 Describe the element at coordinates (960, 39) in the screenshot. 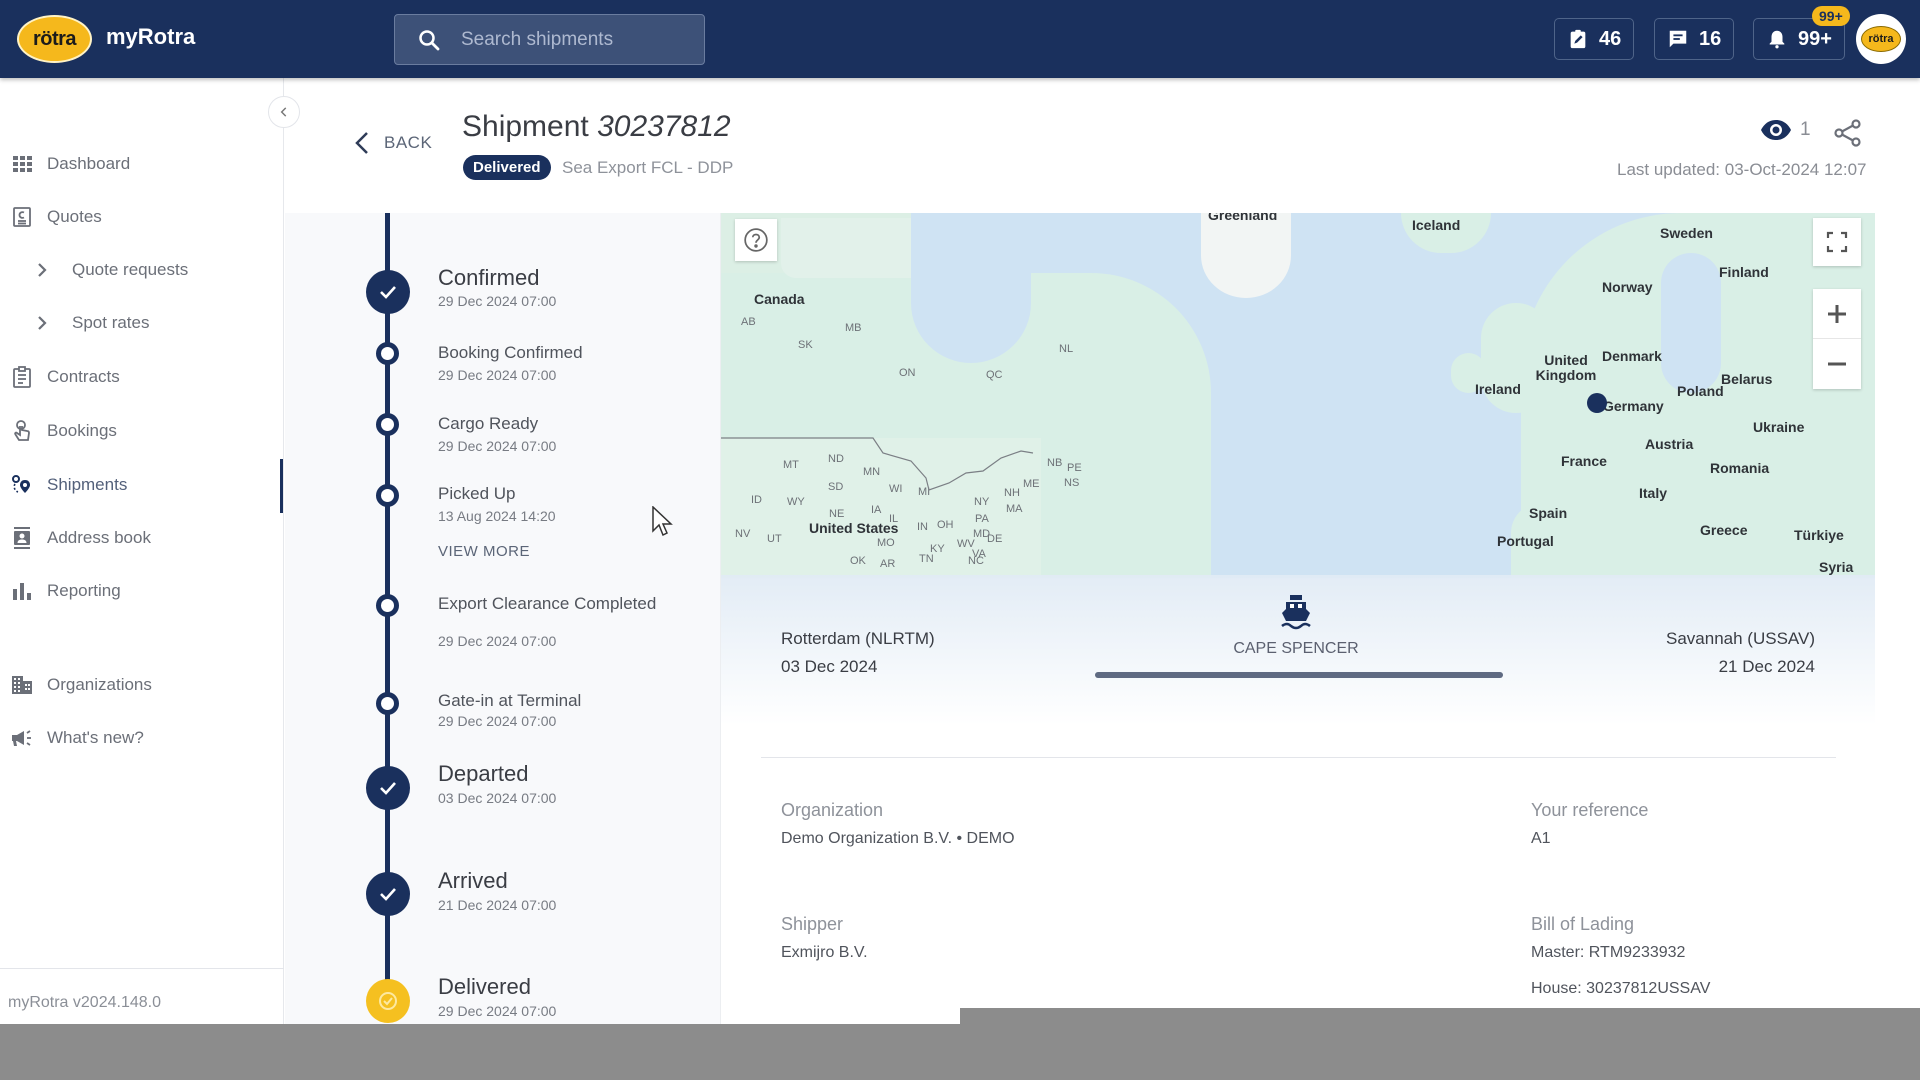

I see `top-bar: rötra myRotra 46 16 99+ rötra` at that location.